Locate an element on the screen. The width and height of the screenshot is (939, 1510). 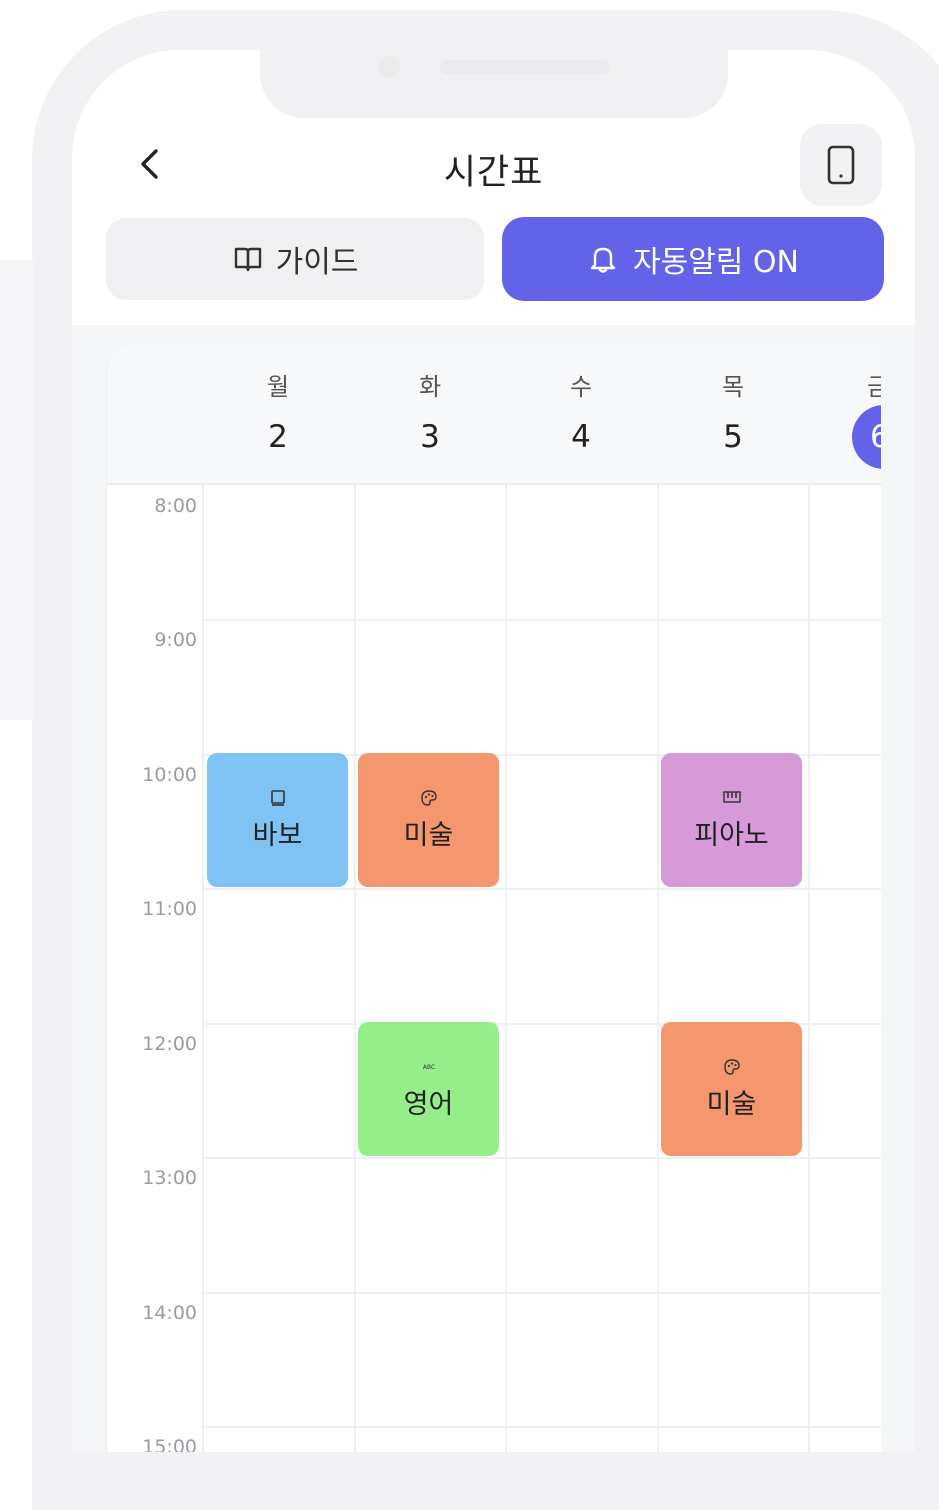
camera-icon is located at coordinates (389, 67).